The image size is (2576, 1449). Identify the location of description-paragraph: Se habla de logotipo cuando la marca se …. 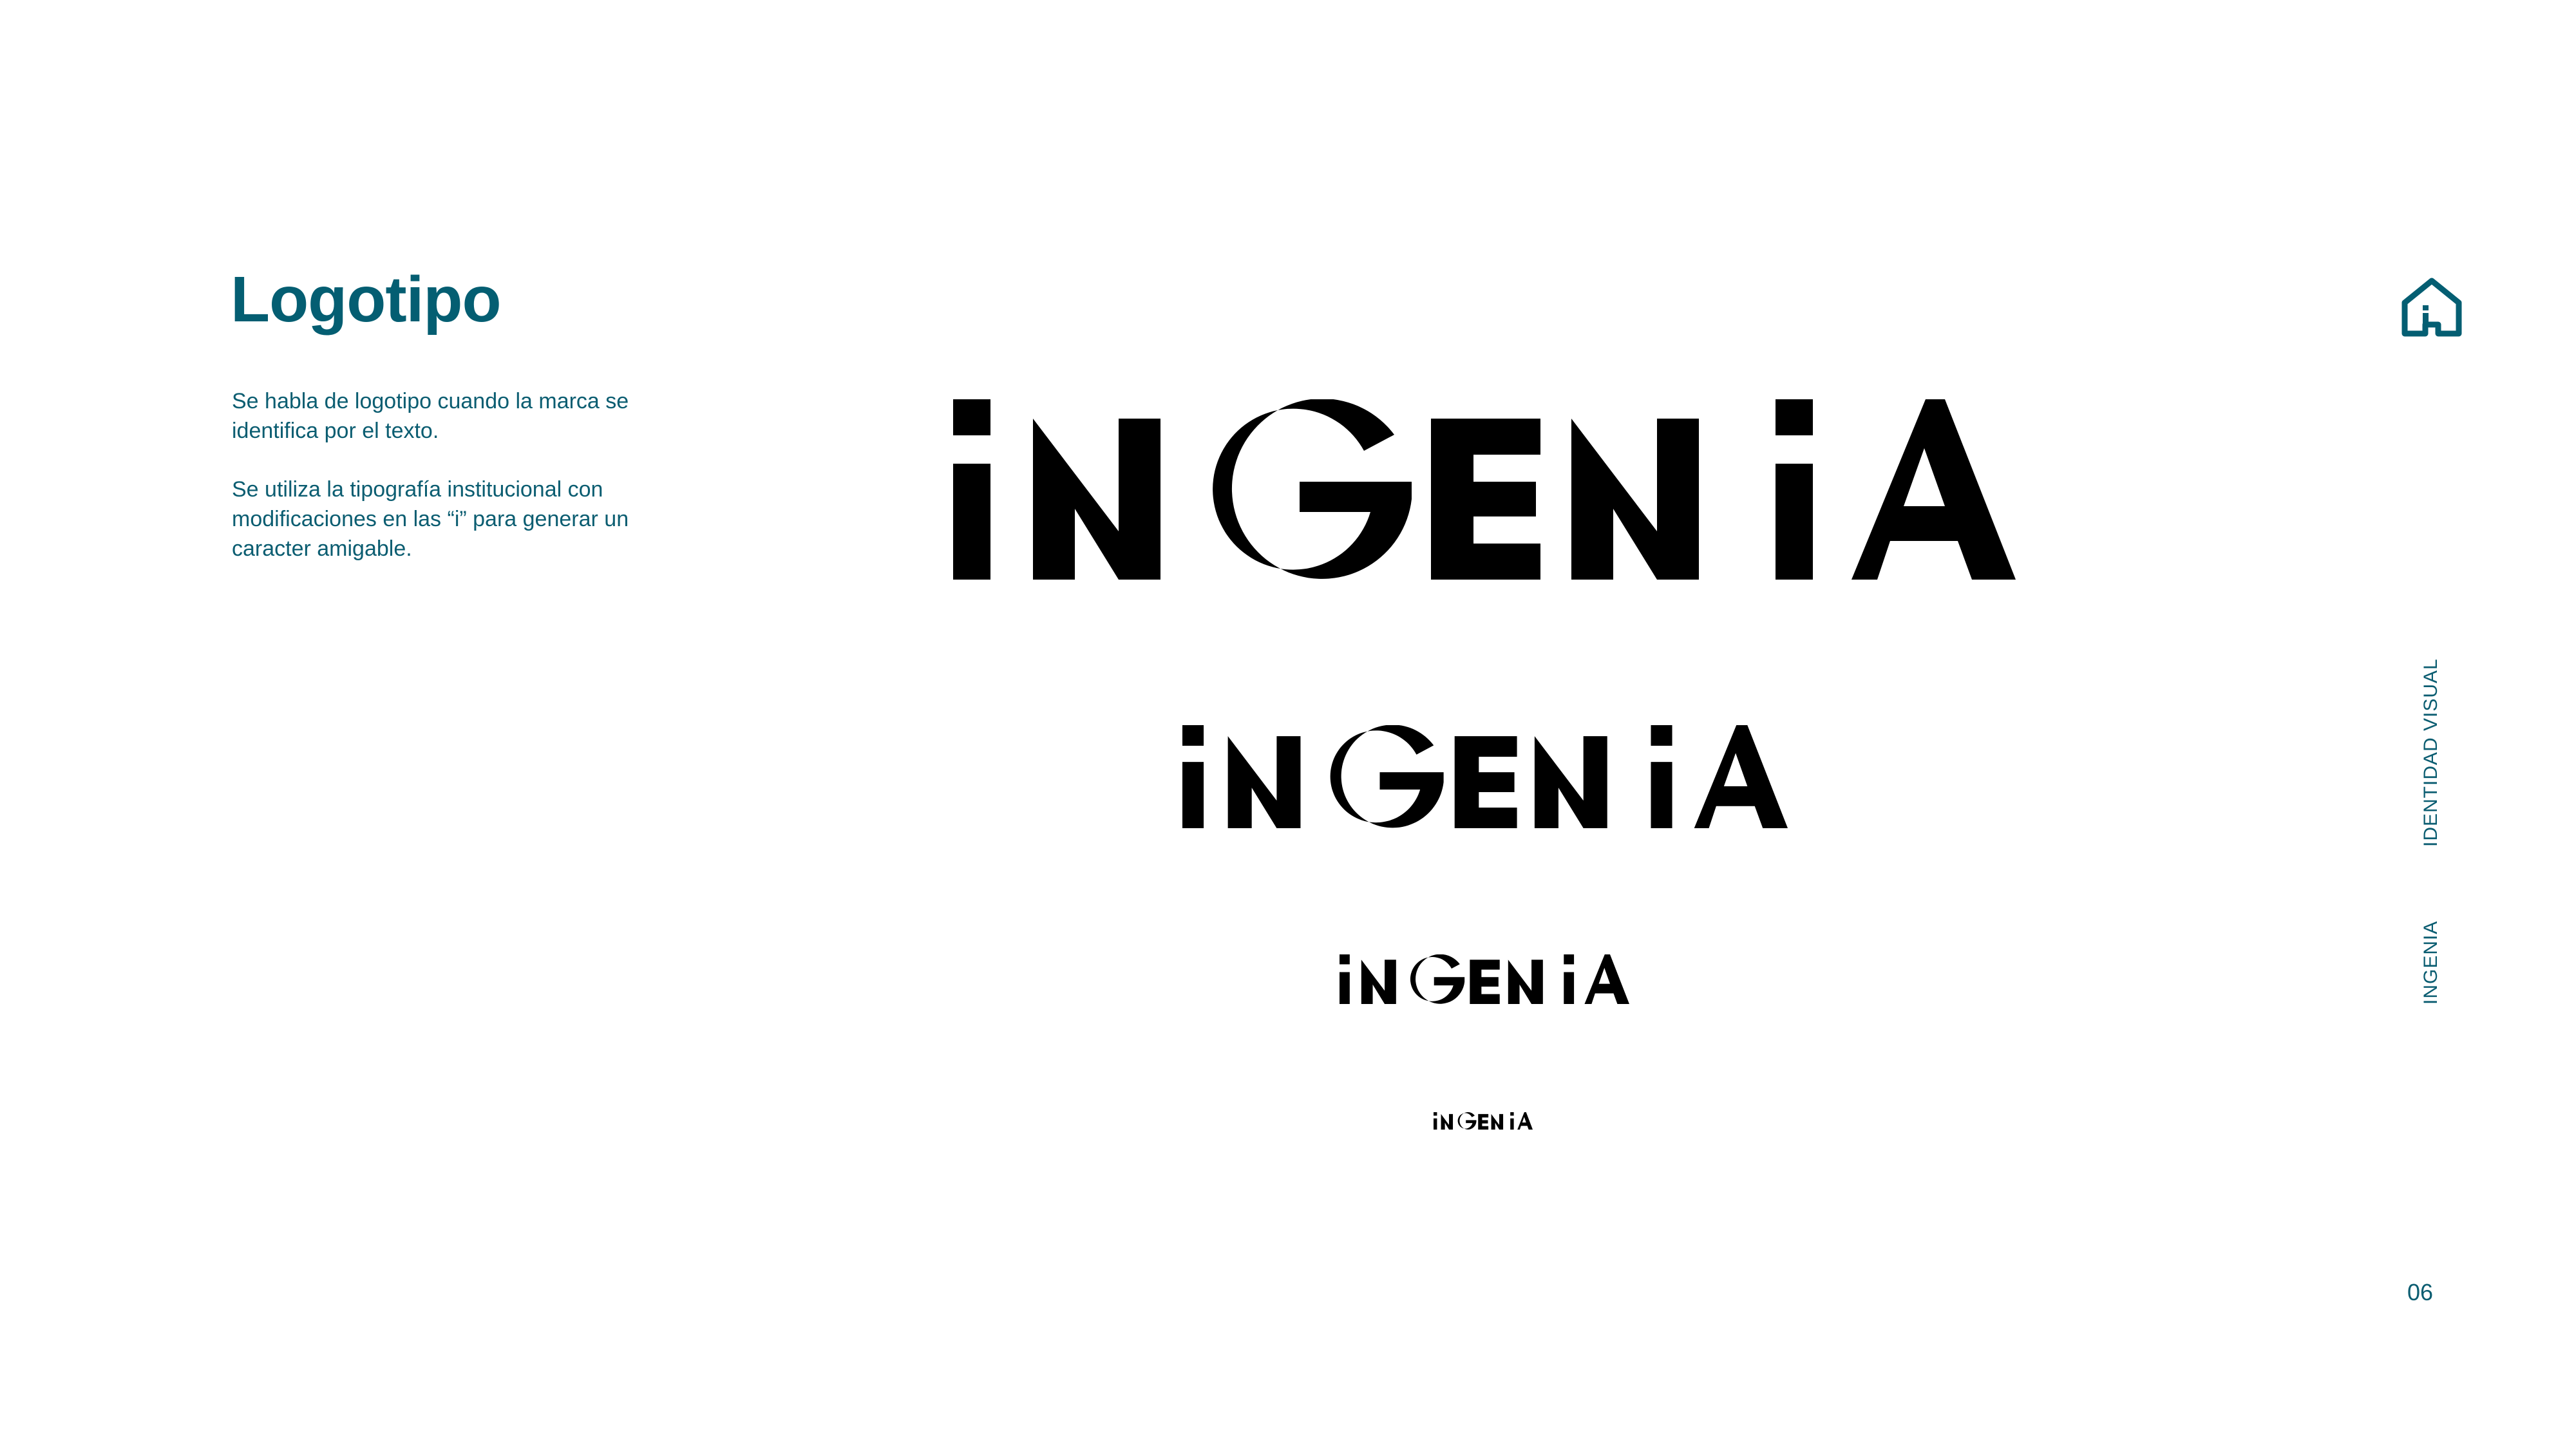
(431, 416).